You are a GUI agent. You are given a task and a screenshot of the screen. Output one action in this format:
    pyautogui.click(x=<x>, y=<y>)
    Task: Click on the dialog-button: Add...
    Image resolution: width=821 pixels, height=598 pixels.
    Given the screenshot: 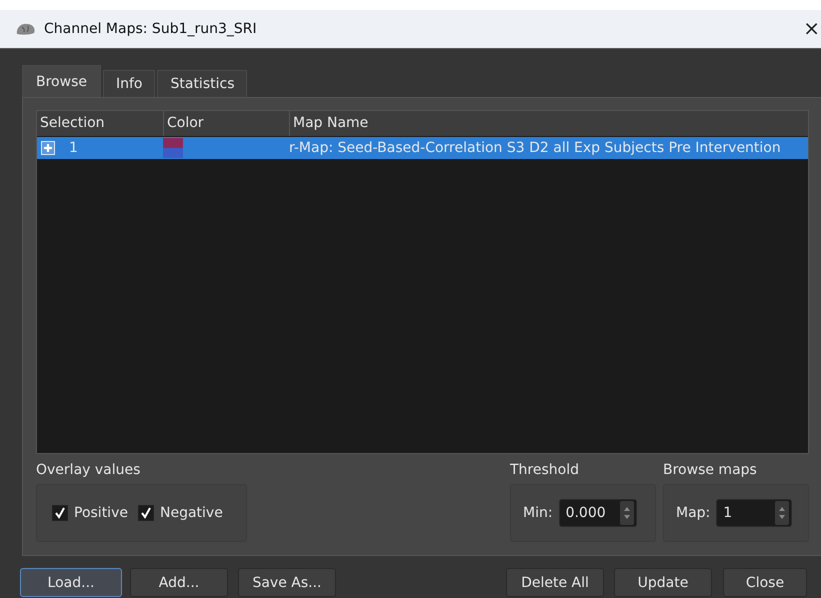 What is the action you would take?
    pyautogui.click(x=179, y=582)
    